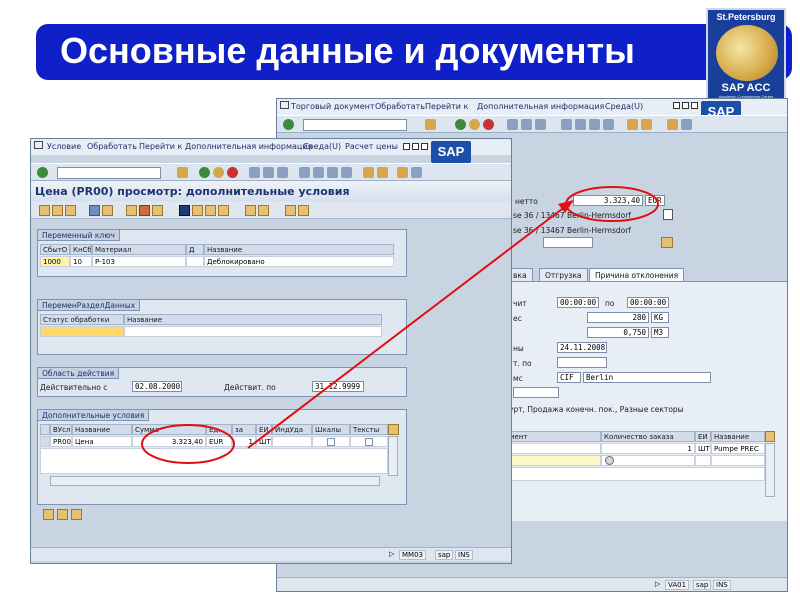  Describe the element at coordinates (582, 362) in the screenshot. I see `valid-to-field` at that location.